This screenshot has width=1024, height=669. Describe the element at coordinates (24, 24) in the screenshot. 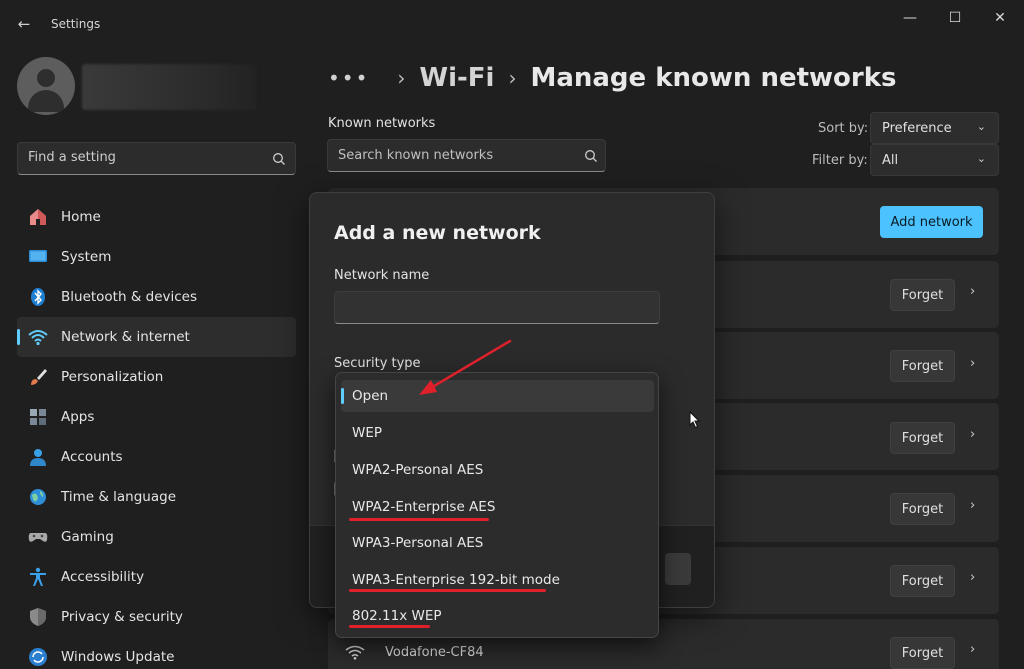

I see `back-arrow-icon: ←` at that location.